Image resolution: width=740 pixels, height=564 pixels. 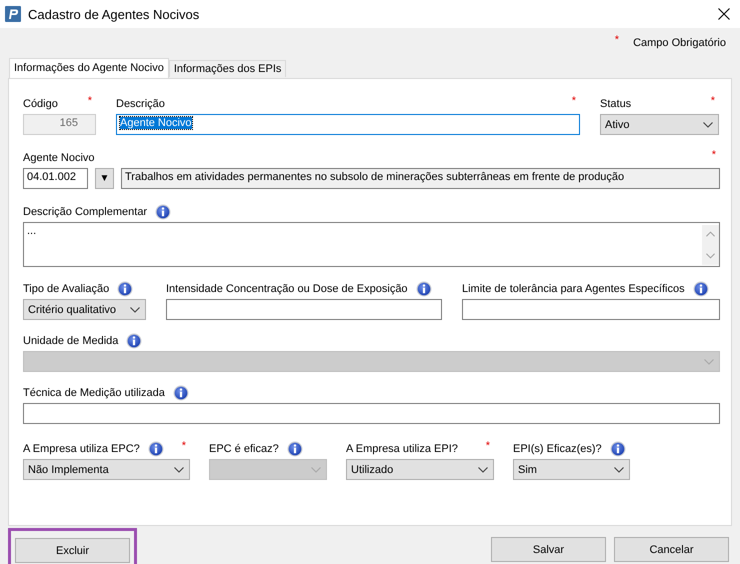 I want to click on field-label: Unidade de Medida, so click(x=70, y=341).